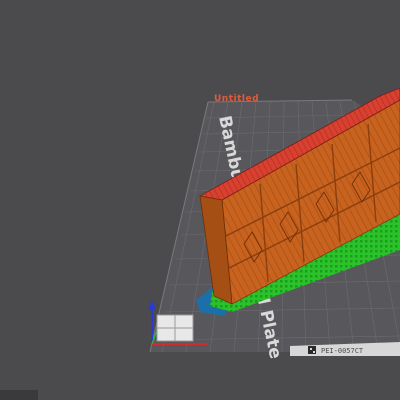 The width and height of the screenshot is (400, 400). What do you see at coordinates (19, 395) in the screenshot?
I see `corner-toolbar-stub` at bounding box center [19, 395].